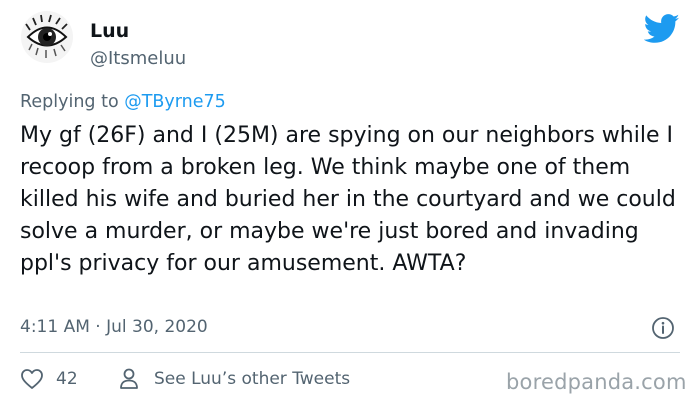 This screenshot has height=406, width=700. Describe the element at coordinates (109, 31) in the screenshot. I see `author-display-name: Luu` at that location.